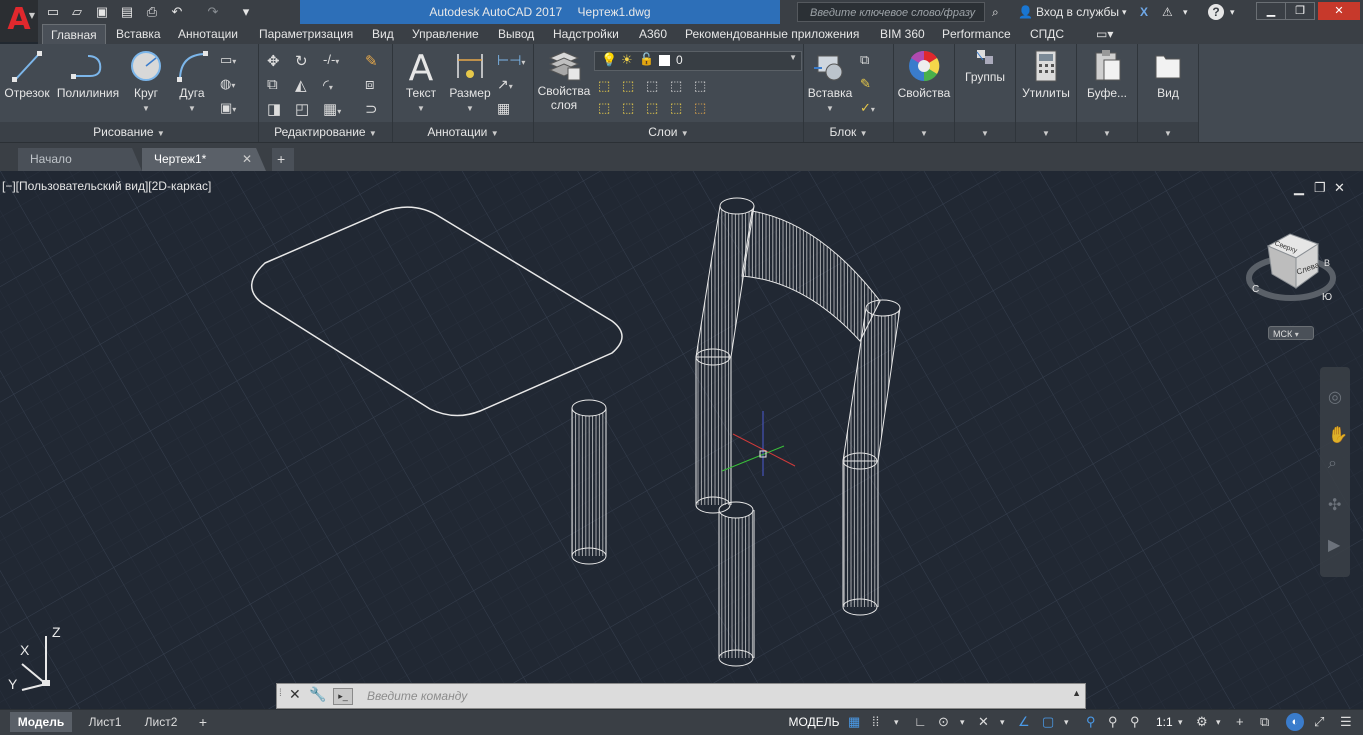 This screenshot has height=735, width=1363. Describe the element at coordinates (304, 85) in the screenshot. I see `mirror-icon: ◭` at that location.